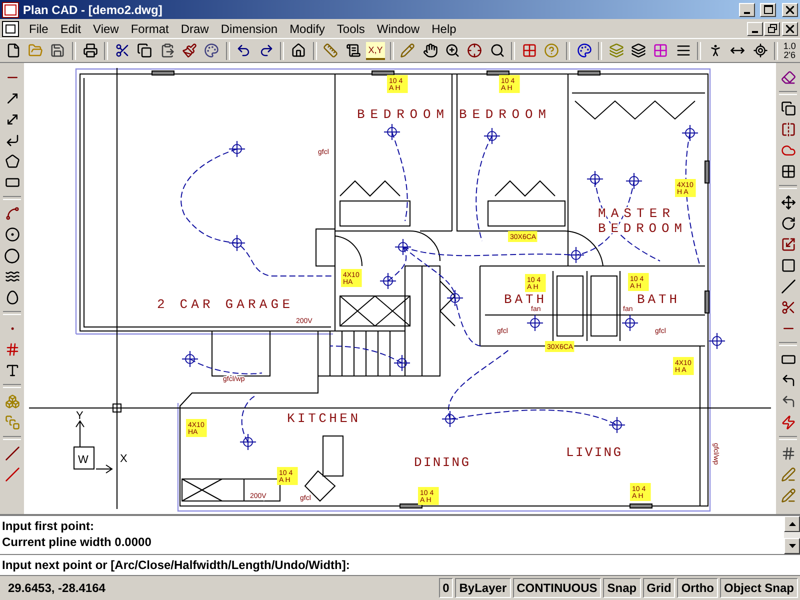 The image size is (800, 600). Describe the element at coordinates (622, 588) in the screenshot. I see `status-pane: Snap` at that location.